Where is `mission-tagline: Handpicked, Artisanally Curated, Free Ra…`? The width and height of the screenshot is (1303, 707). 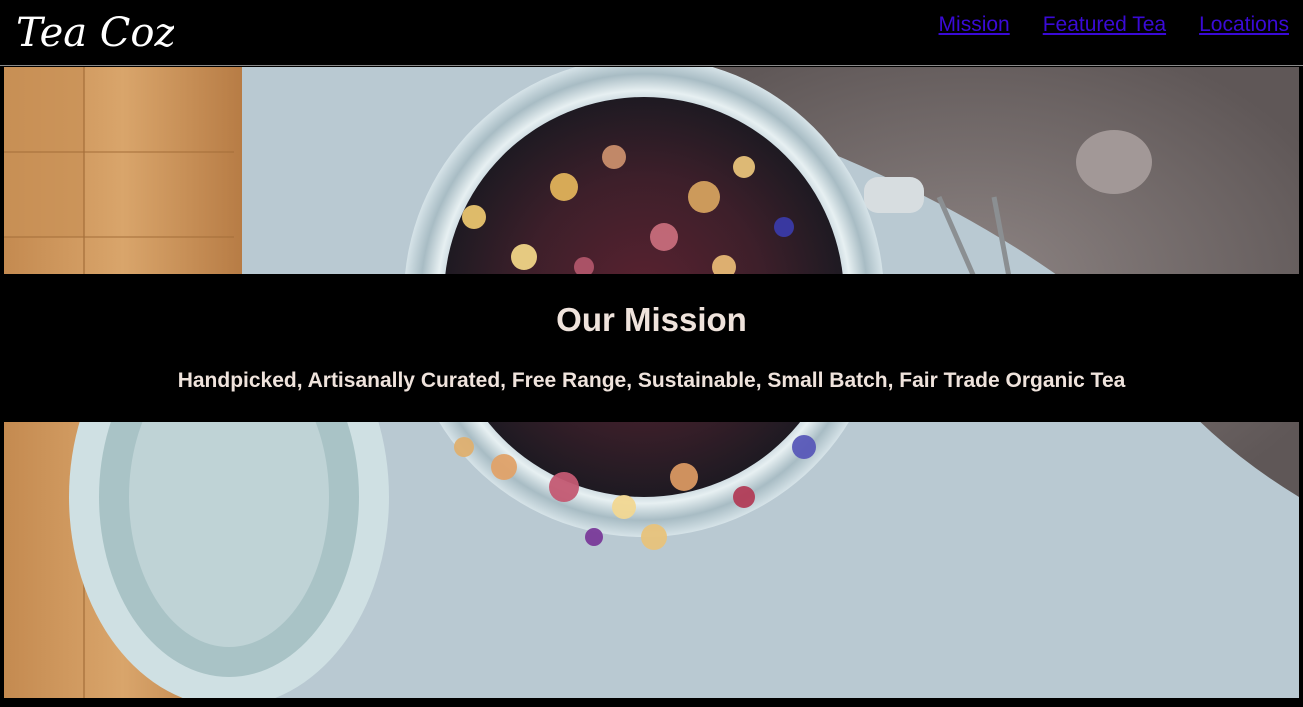
mission-tagline: Handpicked, Artisanally Curated, Free Ra… is located at coordinates (651, 380).